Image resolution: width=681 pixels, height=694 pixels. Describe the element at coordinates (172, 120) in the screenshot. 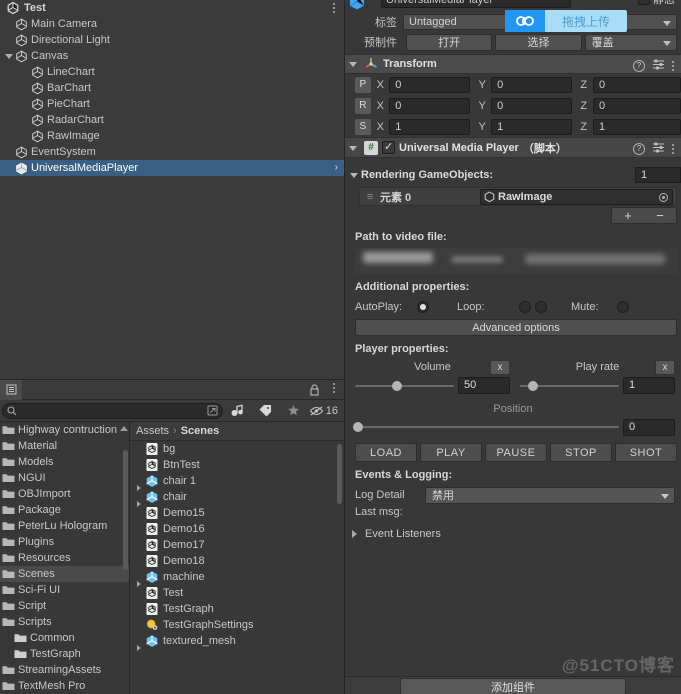

I see `hierarchy-item-radarchart: RadarChart` at that location.